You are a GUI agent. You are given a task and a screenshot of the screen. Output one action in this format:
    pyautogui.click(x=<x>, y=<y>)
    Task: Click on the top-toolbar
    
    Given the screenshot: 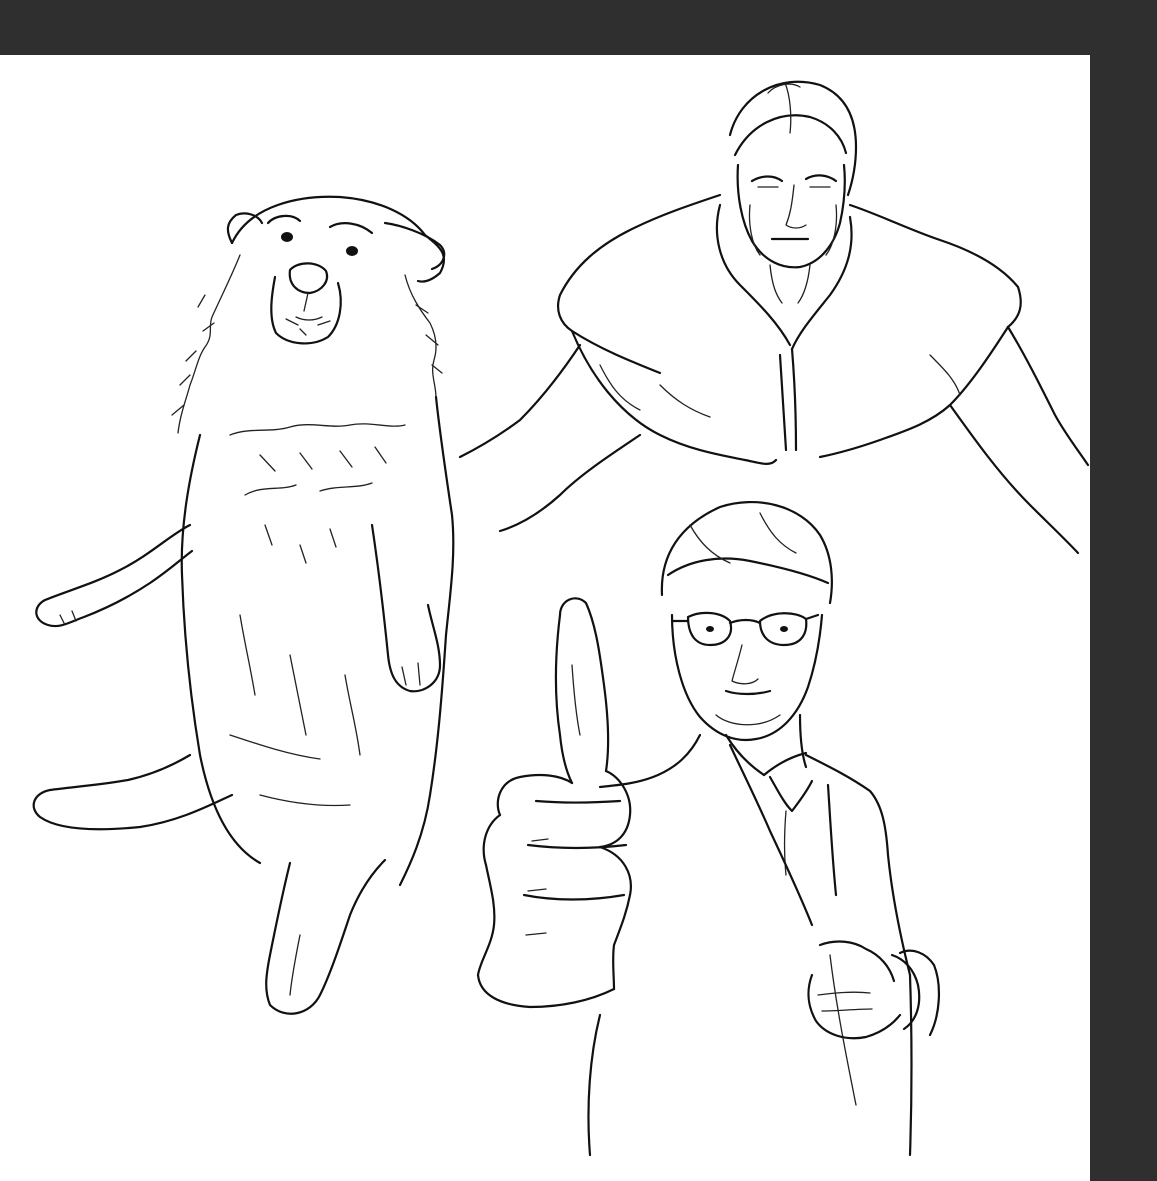 What is the action you would take?
    pyautogui.click(x=578, y=27)
    